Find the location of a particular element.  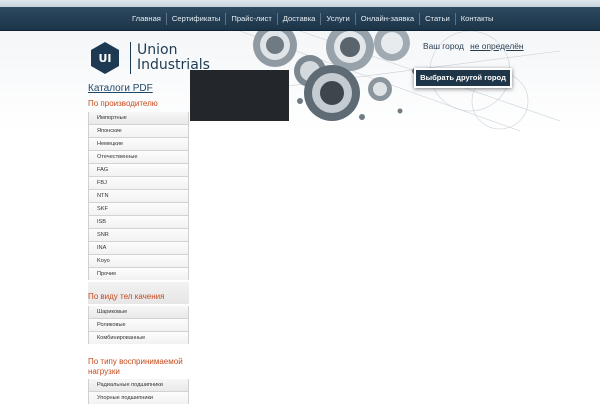

nav-item-certificates: Сертификаты is located at coordinates (196, 18).